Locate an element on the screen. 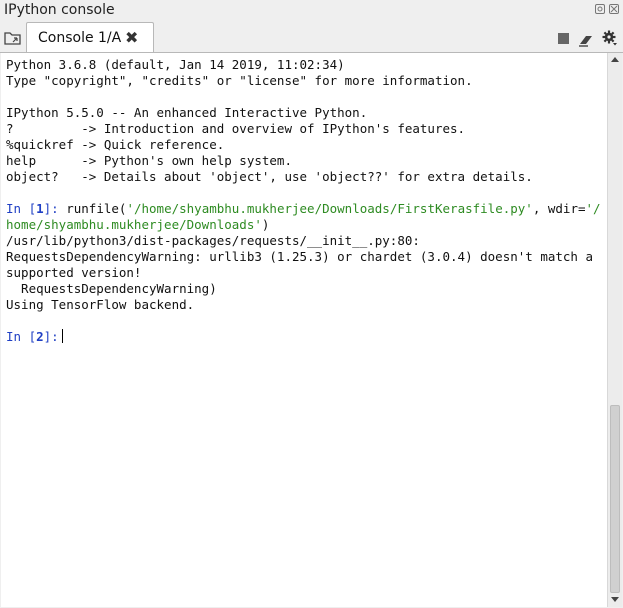 Image resolution: width=623 pixels, height=608 pixels. input-line-2: In [2]: is located at coordinates (303, 337).